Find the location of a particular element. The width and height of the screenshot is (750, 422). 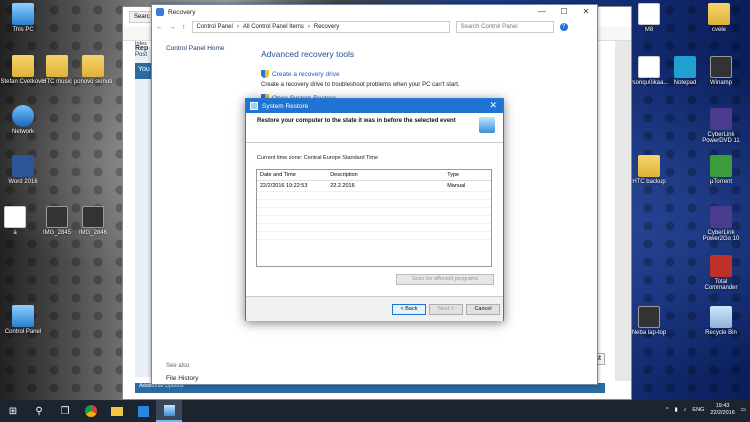

desktop-icon-m8: M8 is located at coordinates (649, 18).